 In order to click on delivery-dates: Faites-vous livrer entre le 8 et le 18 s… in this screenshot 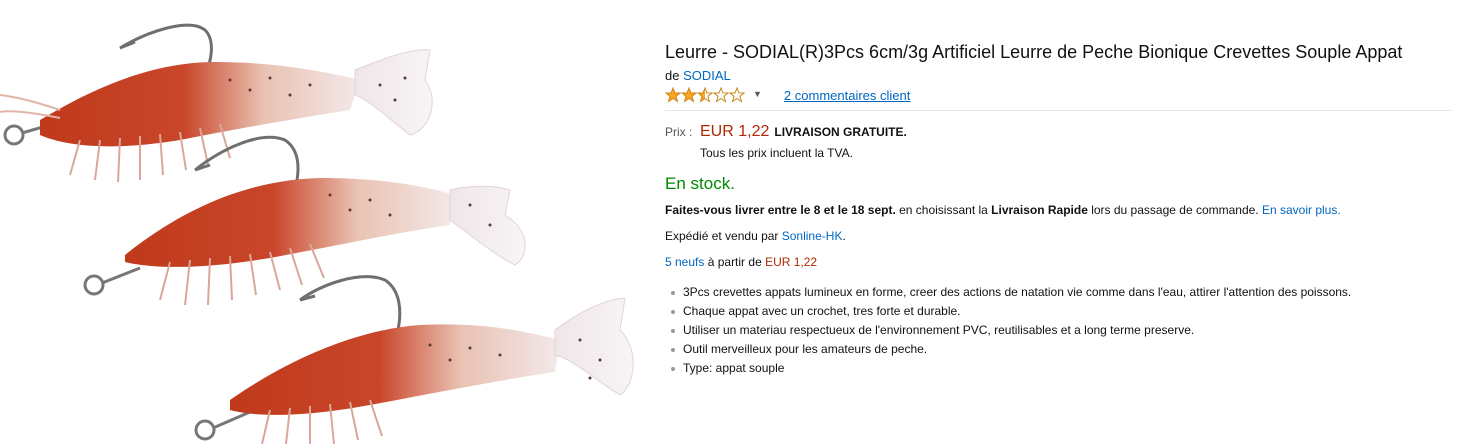, I will do `click(780, 210)`.